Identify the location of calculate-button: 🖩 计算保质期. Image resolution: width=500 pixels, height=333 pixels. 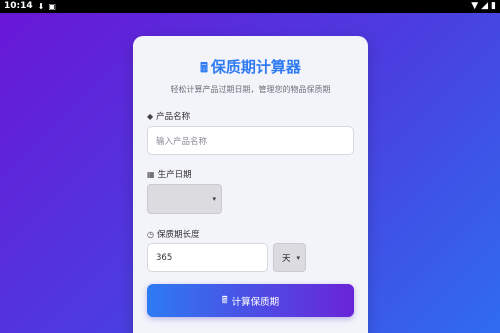
(250, 300).